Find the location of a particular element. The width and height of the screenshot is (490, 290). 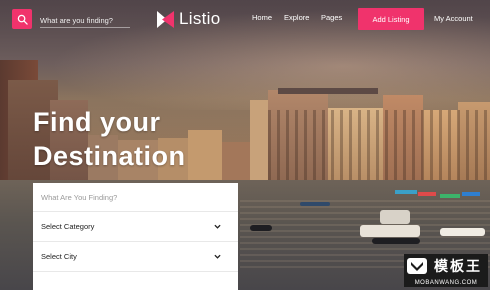

nav-home: Home is located at coordinates (262, 17).